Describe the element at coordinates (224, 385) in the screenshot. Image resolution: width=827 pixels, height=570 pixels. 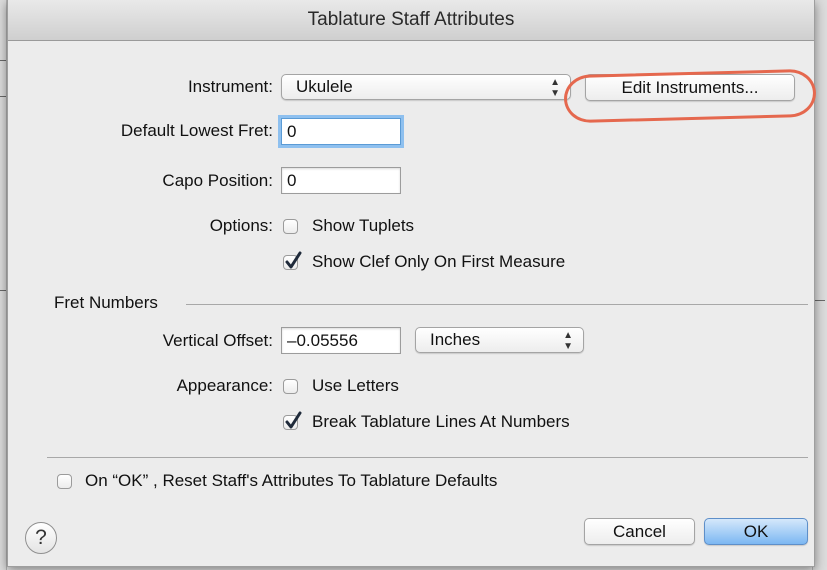
I see `appearance-label: Appearance:` at that location.